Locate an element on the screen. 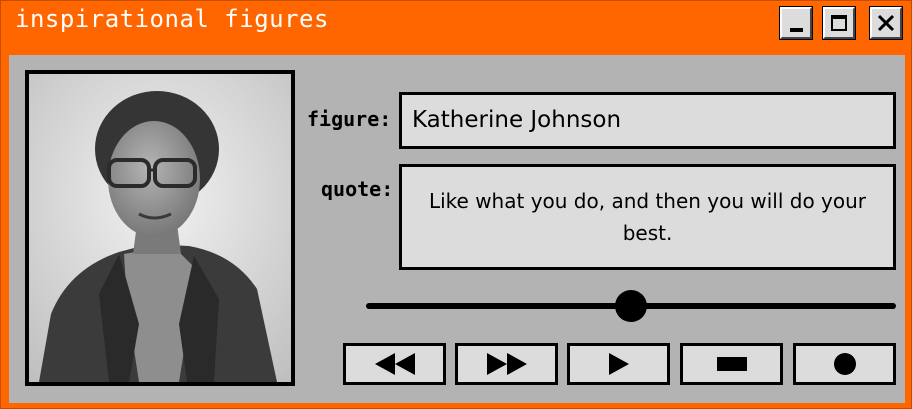  play-icon is located at coordinates (618, 364).